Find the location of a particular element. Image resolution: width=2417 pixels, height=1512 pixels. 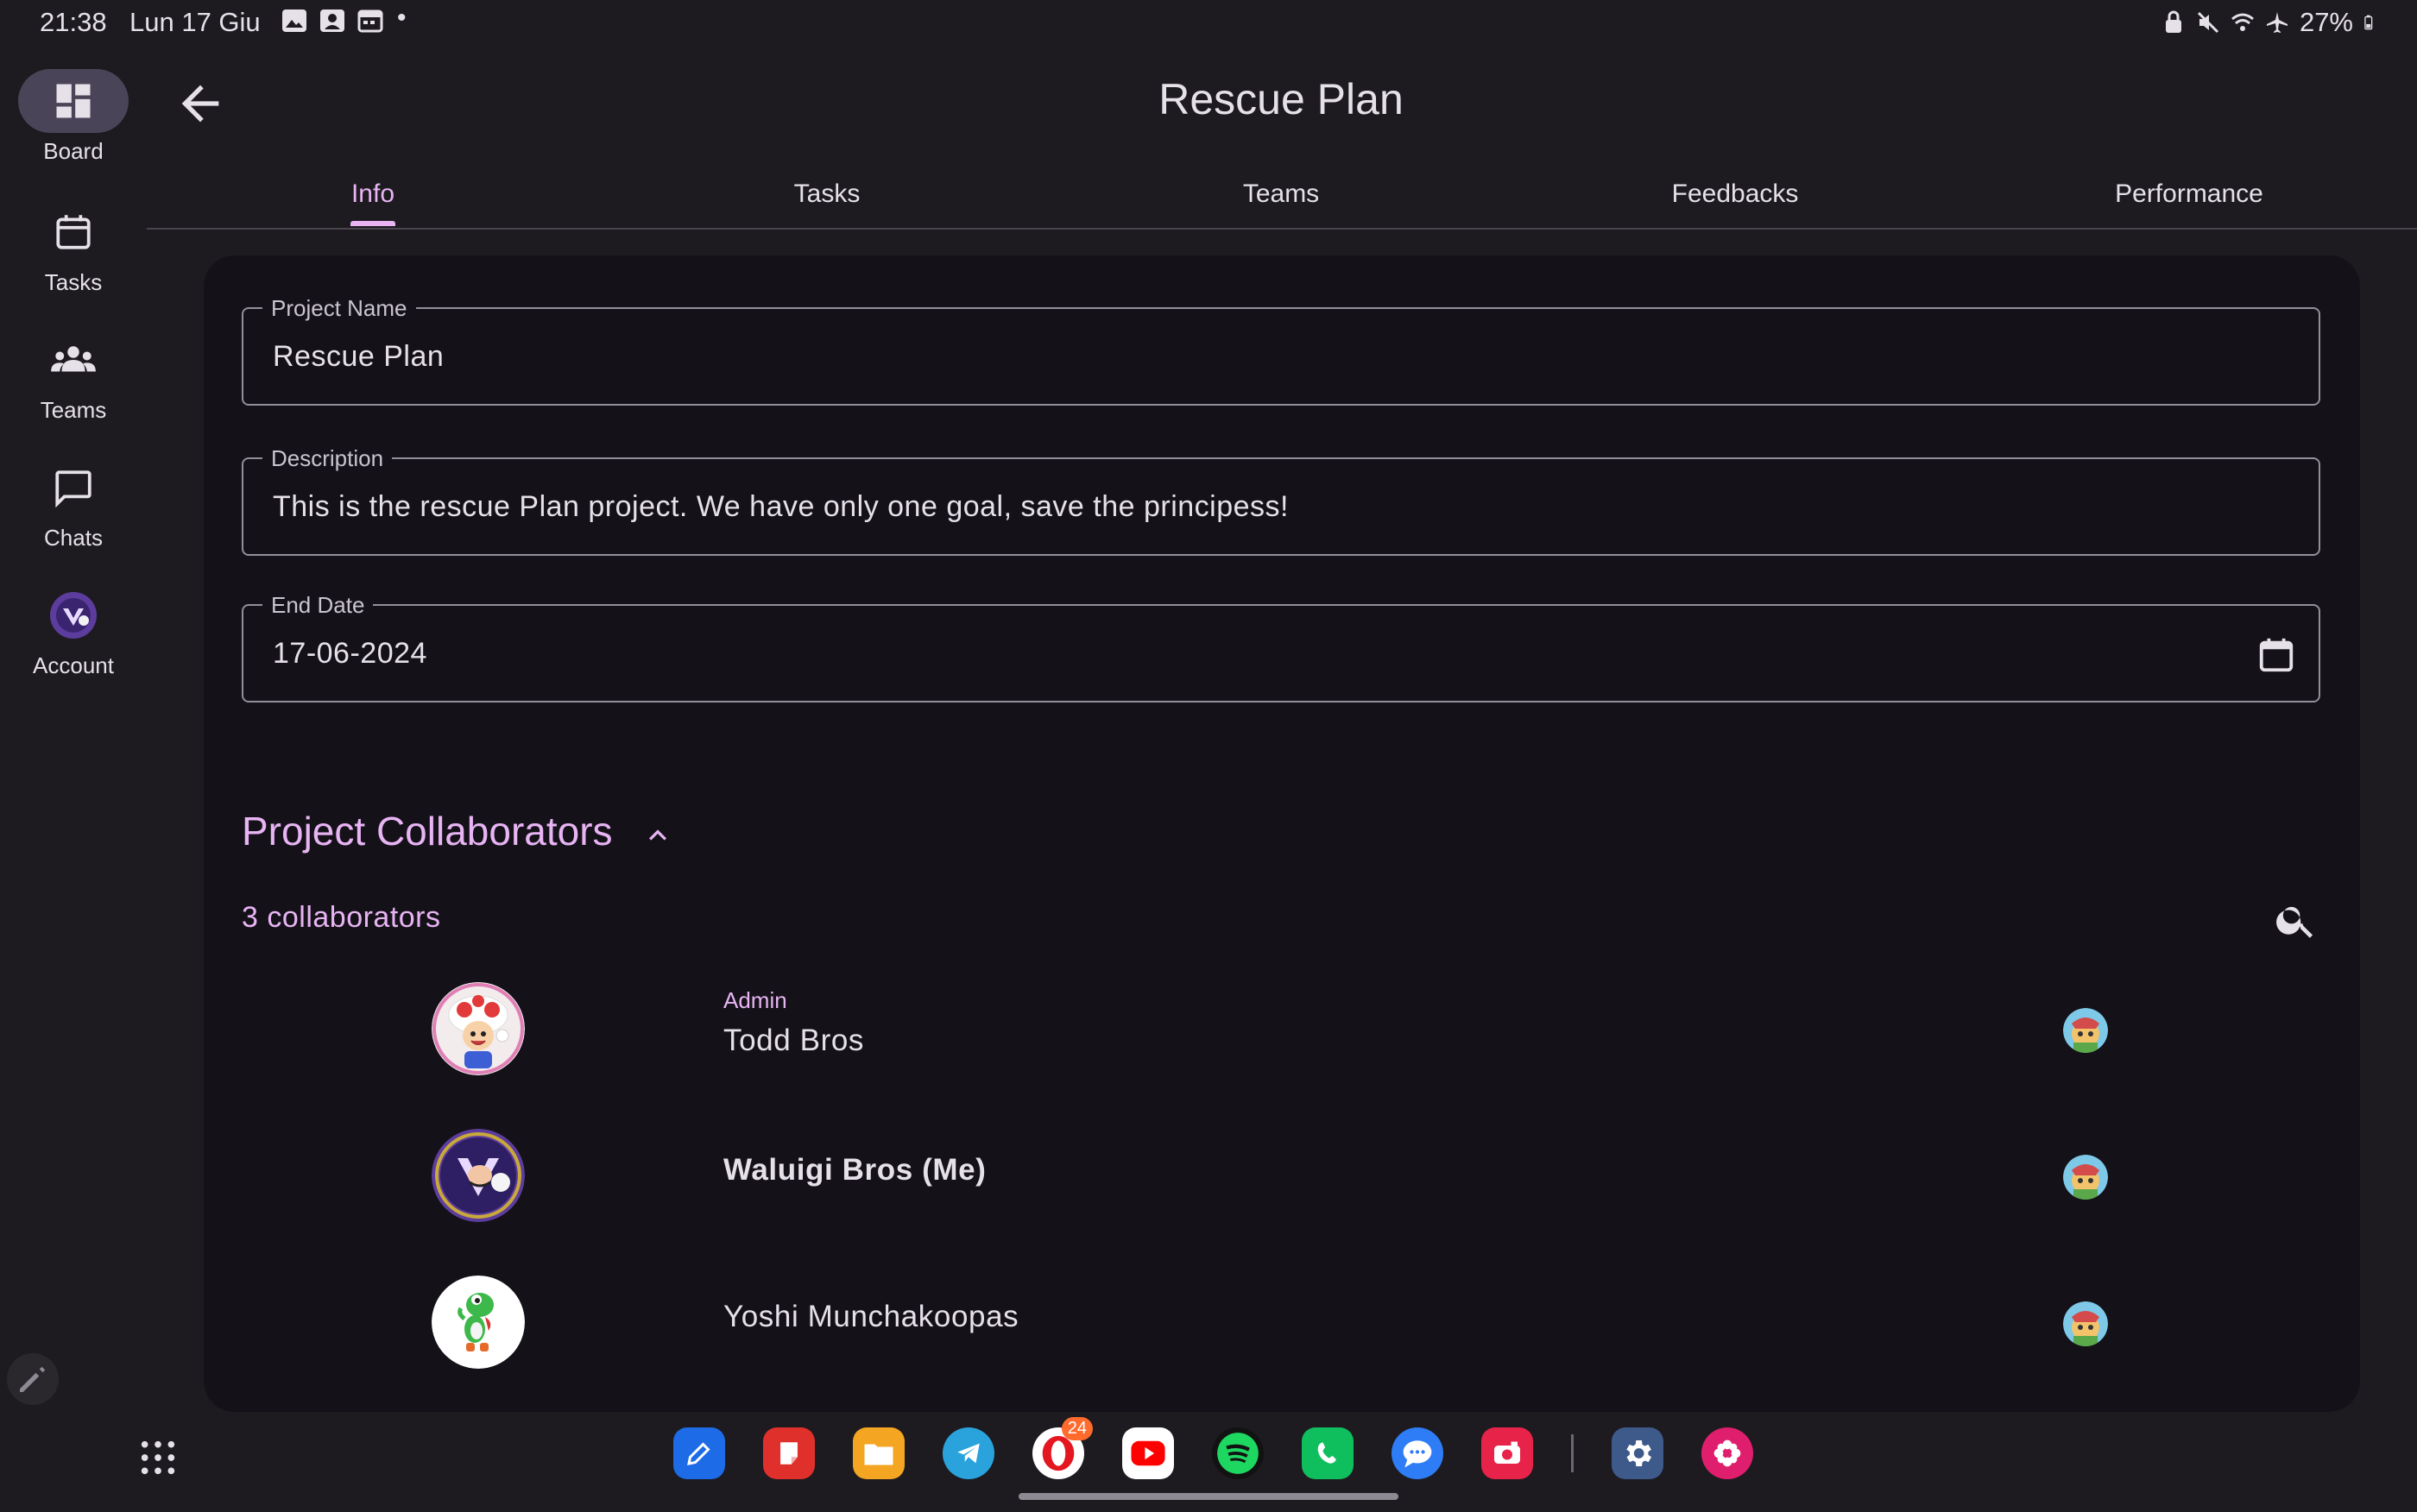

collaborator-row: Admin Todd Bros is located at coordinates (1282, 1030).